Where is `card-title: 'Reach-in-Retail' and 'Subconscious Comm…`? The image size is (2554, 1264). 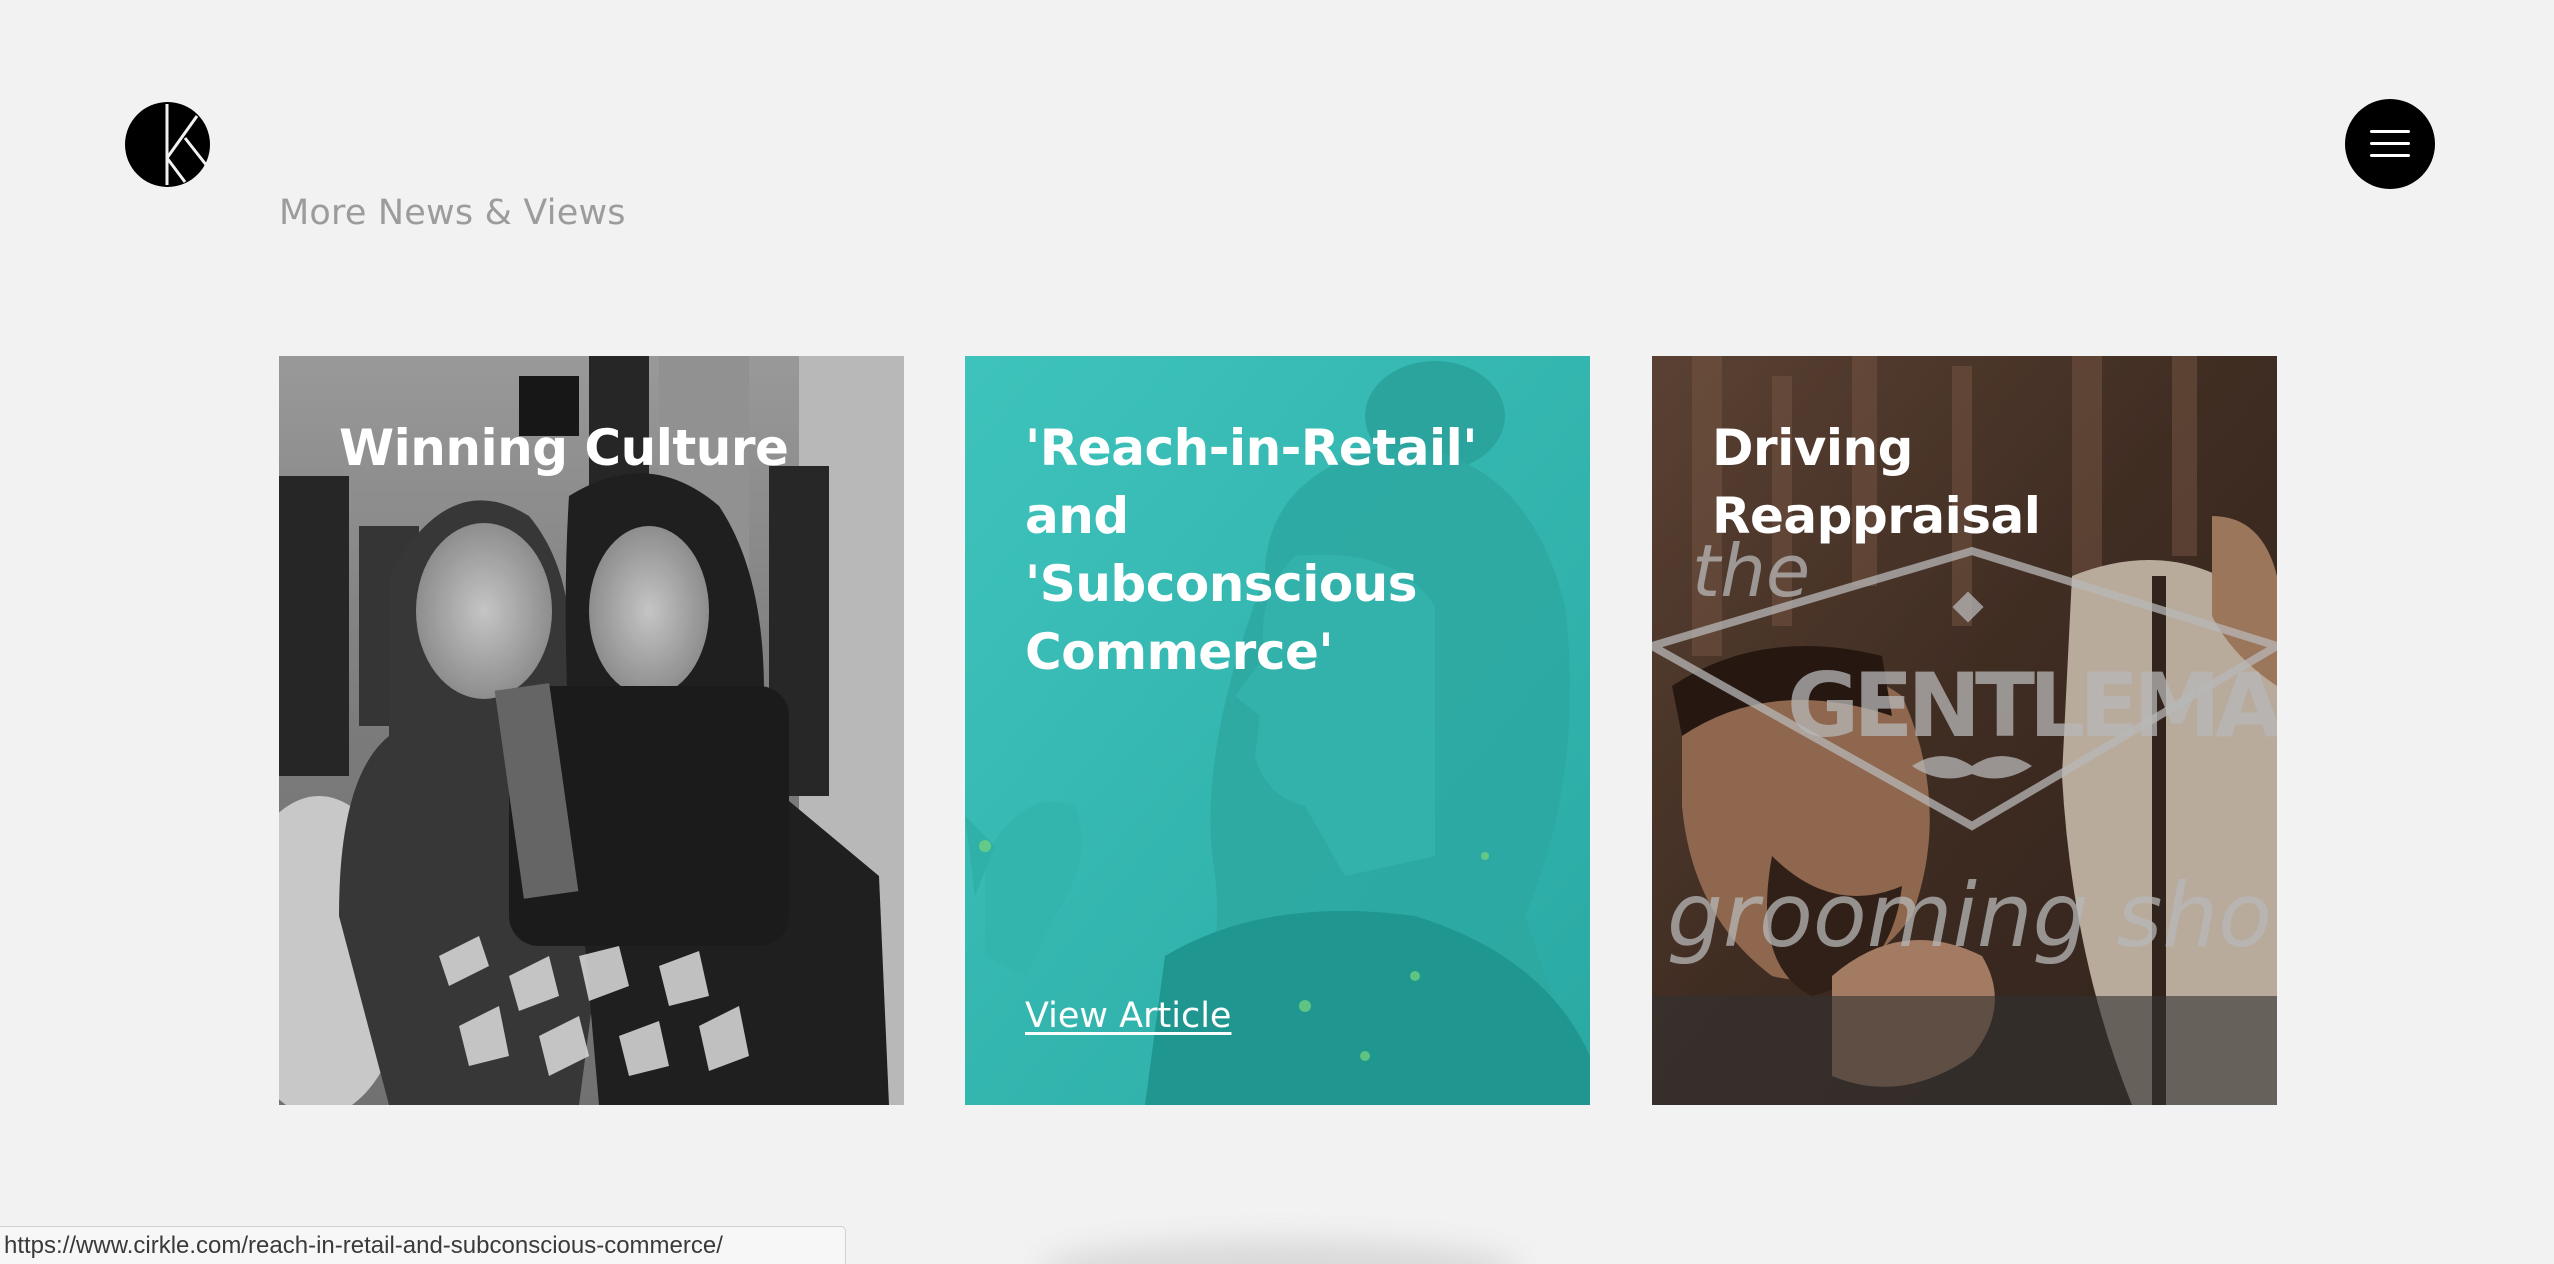
card-title: 'Reach-in-Retail' and 'Subconscious Comm… is located at coordinates (1251, 550).